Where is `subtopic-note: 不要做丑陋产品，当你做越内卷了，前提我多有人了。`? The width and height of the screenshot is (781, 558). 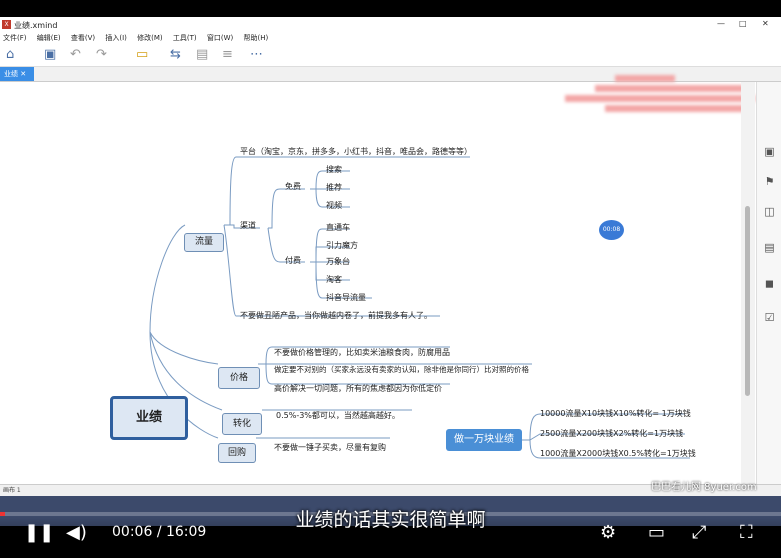 subtopic-note: 不要做丑陋产品，当你做越内卷了，前提我多有人了。 is located at coordinates (336, 315).